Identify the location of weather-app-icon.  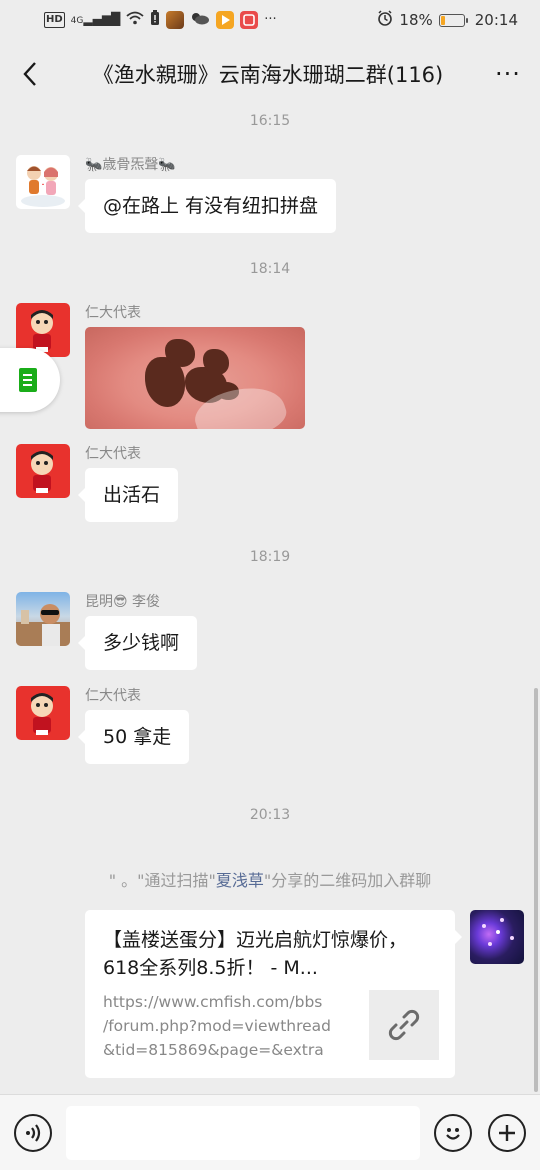
(200, 20).